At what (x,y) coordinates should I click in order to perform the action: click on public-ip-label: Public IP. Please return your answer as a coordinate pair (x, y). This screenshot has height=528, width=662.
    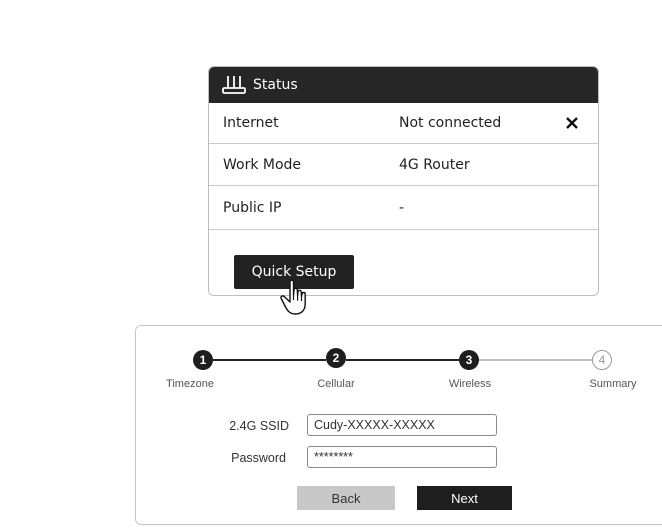
    Looking at the image, I should click on (252, 207).